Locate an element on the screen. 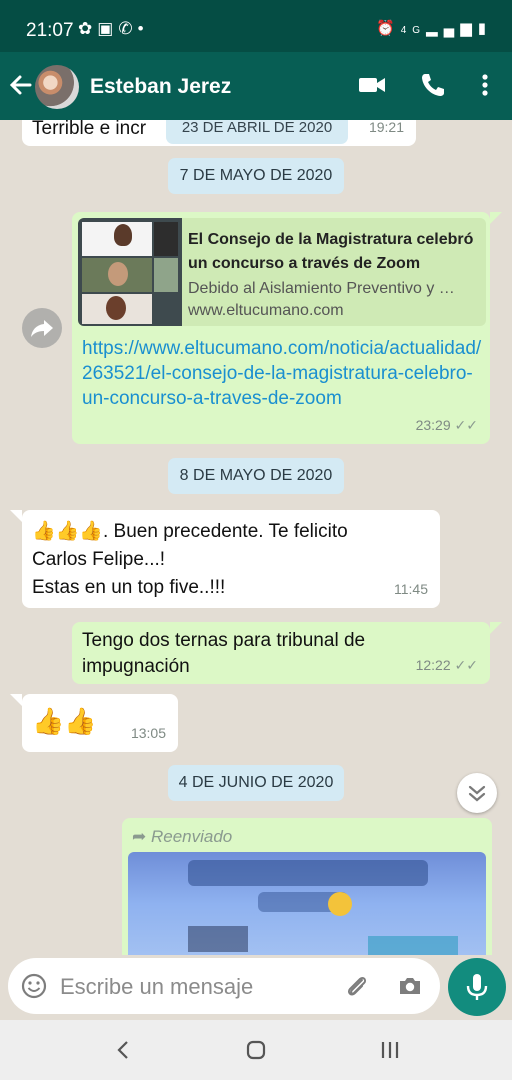  message-time-group: 12:22 ✓✓ is located at coordinates (447, 665).